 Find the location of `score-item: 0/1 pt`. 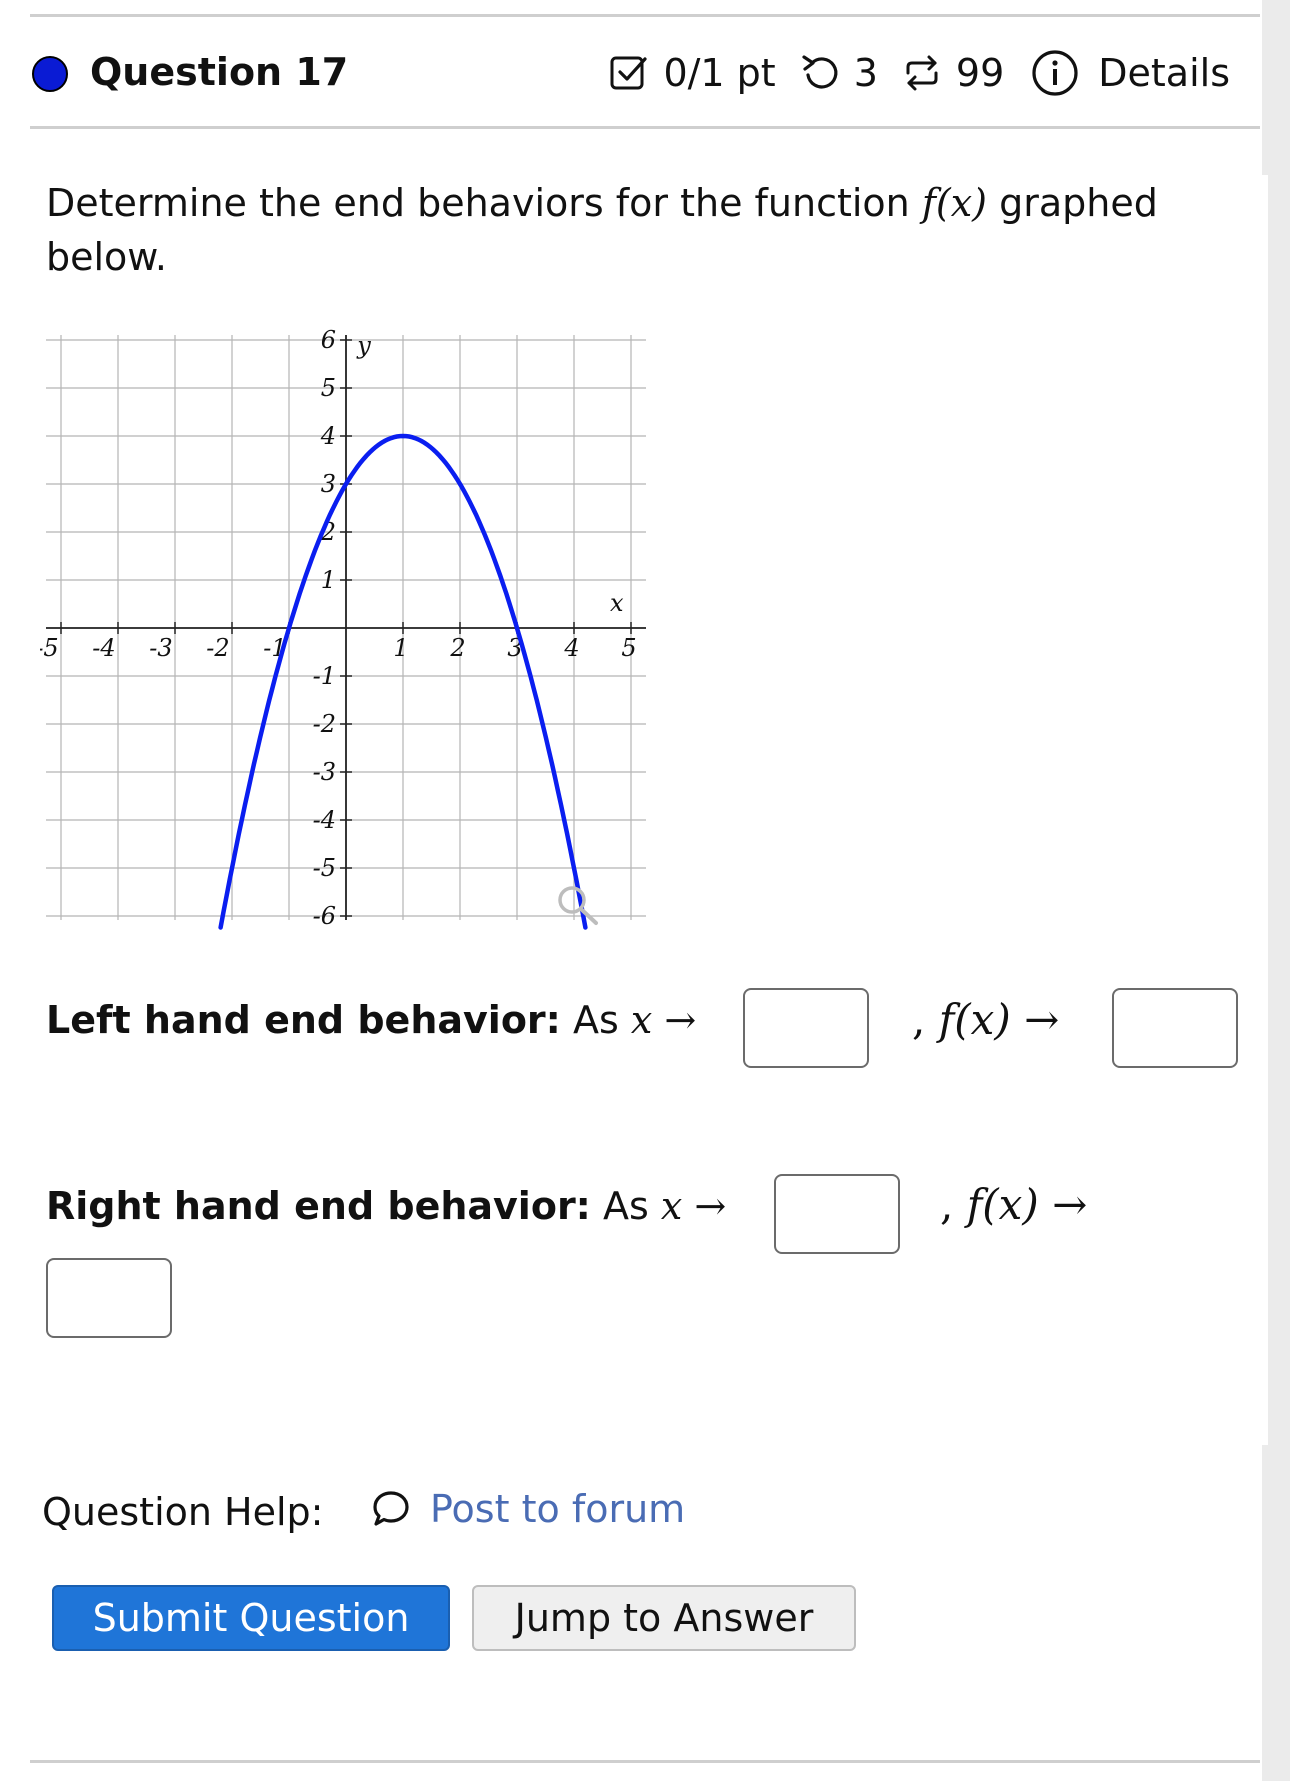

score-item: 0/1 pt is located at coordinates (692, 73).